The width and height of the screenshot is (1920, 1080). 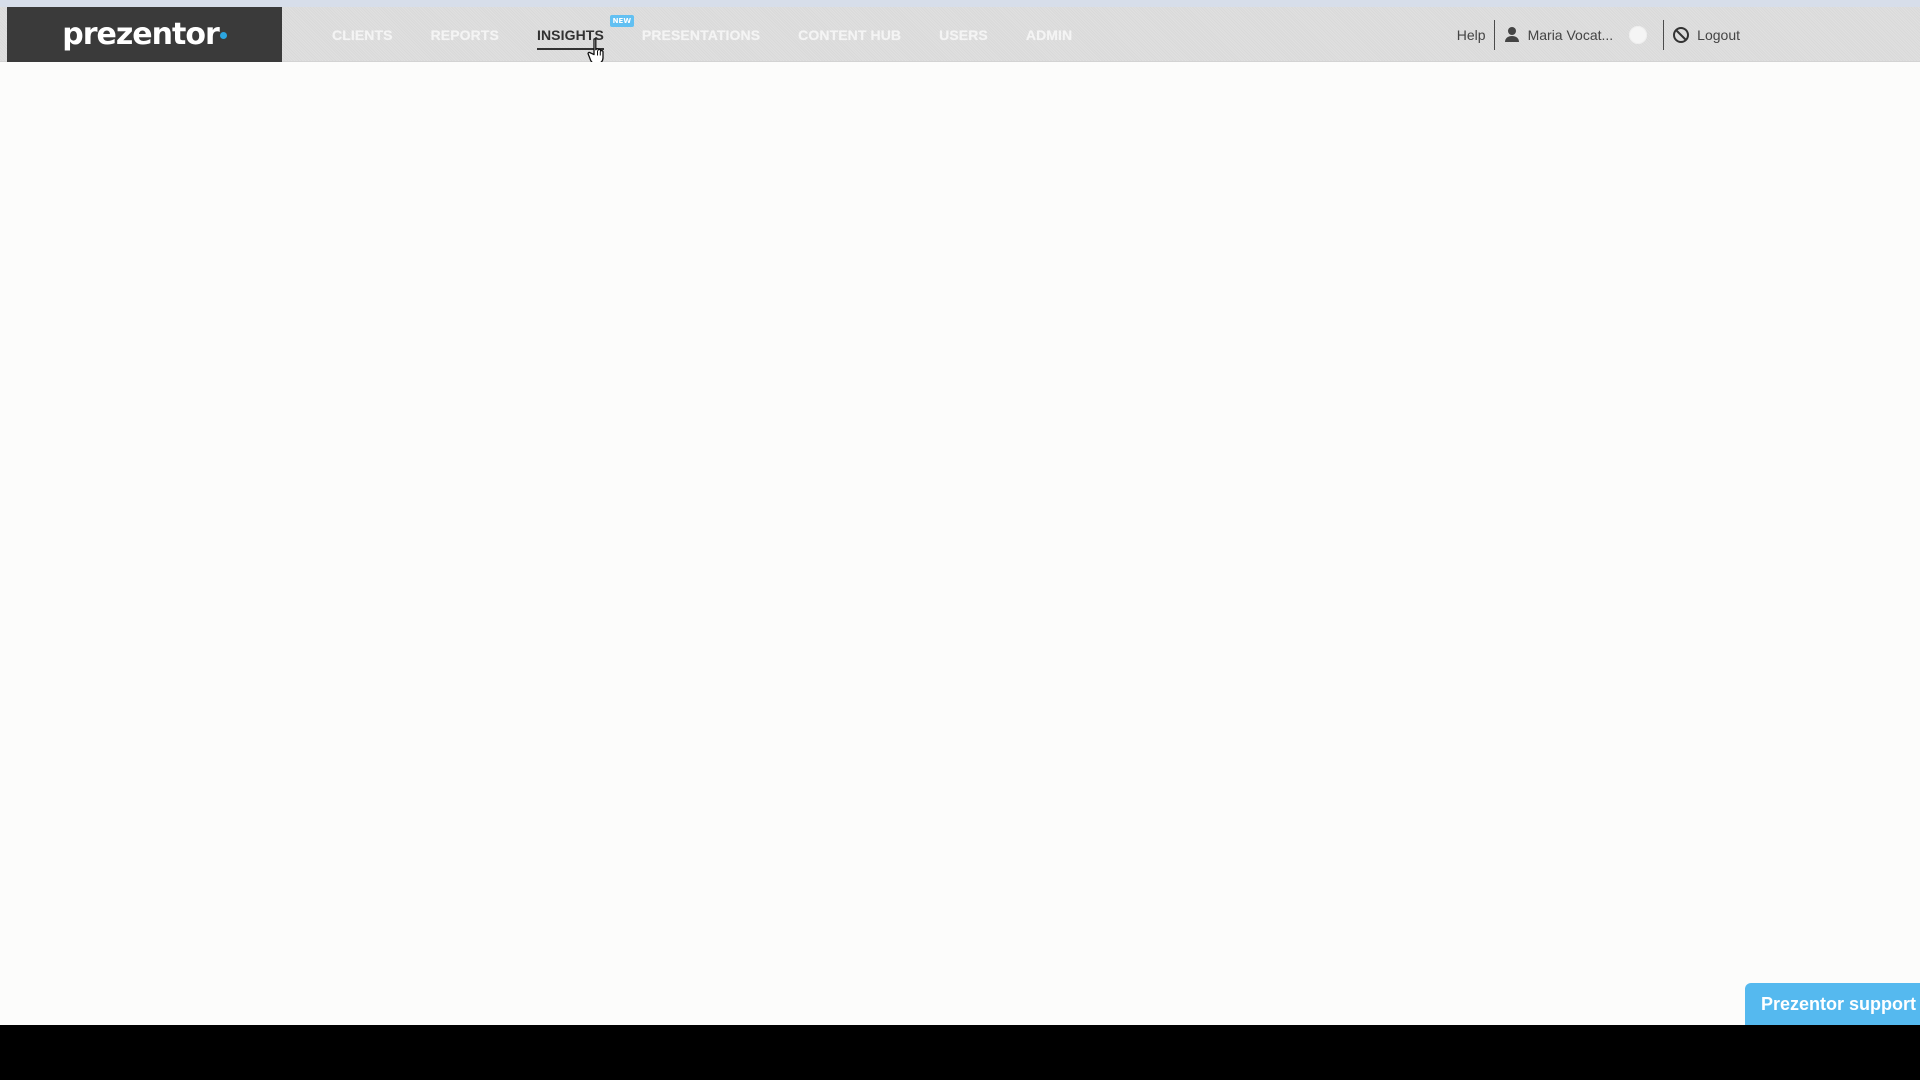 What do you see at coordinates (1049, 35) in the screenshot?
I see `nav-admin: ADMIN` at bounding box center [1049, 35].